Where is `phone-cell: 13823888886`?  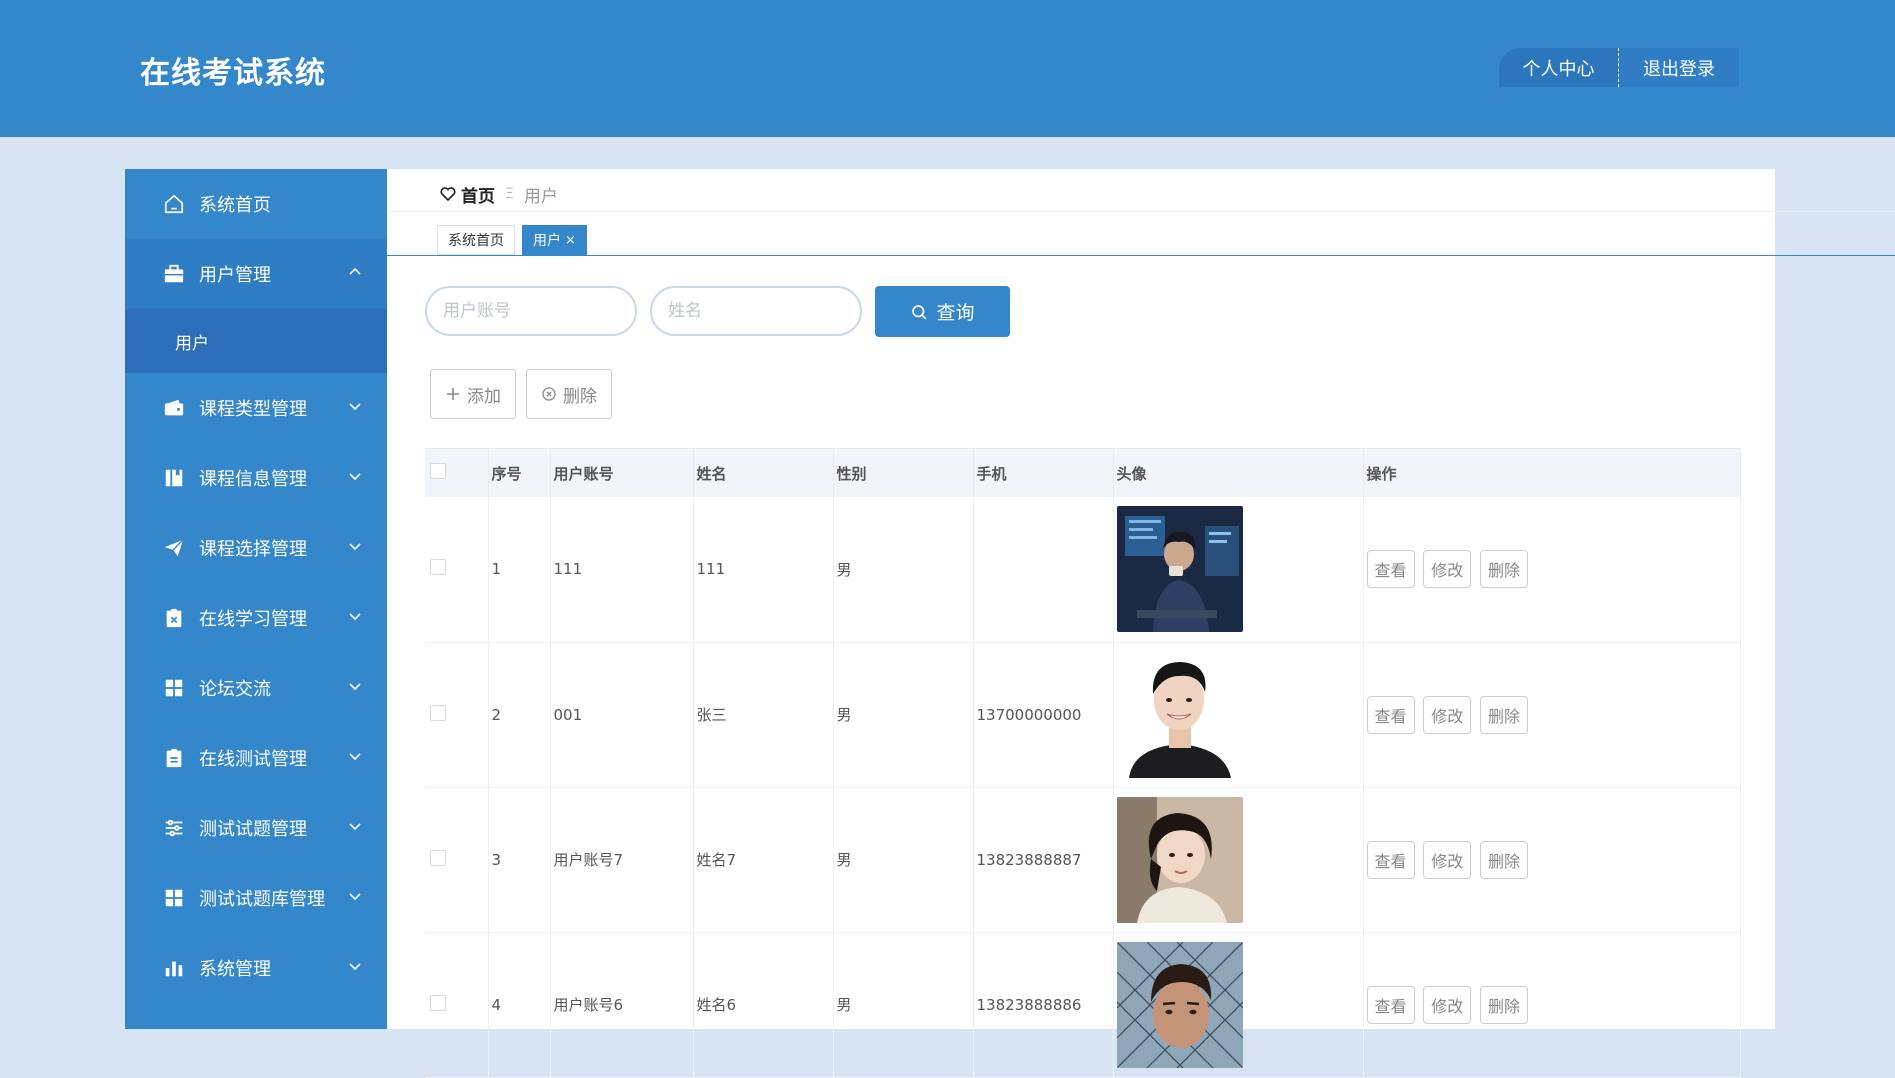 phone-cell: 13823888886 is located at coordinates (1043, 1005).